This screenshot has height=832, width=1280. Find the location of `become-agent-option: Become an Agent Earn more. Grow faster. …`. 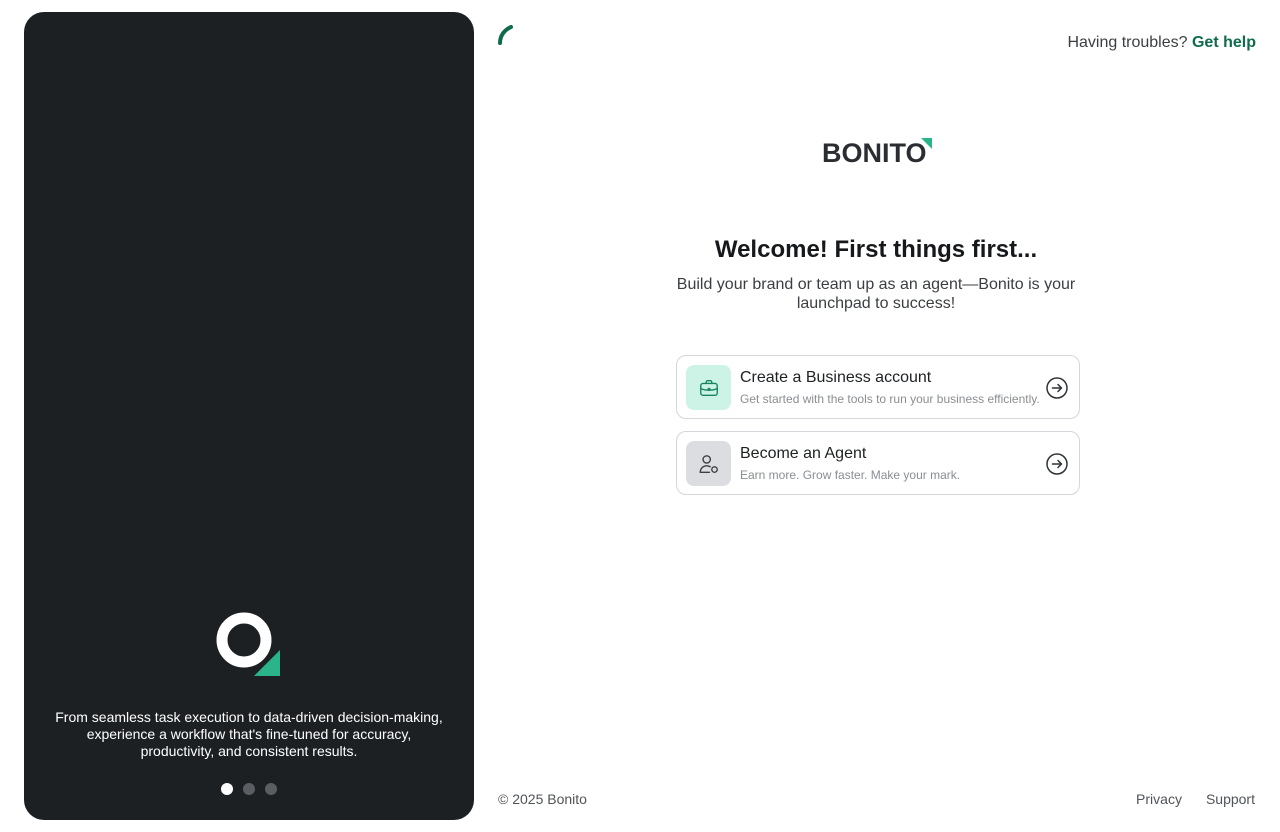

become-agent-option: Become an Agent Earn more. Grow faster. … is located at coordinates (878, 463).